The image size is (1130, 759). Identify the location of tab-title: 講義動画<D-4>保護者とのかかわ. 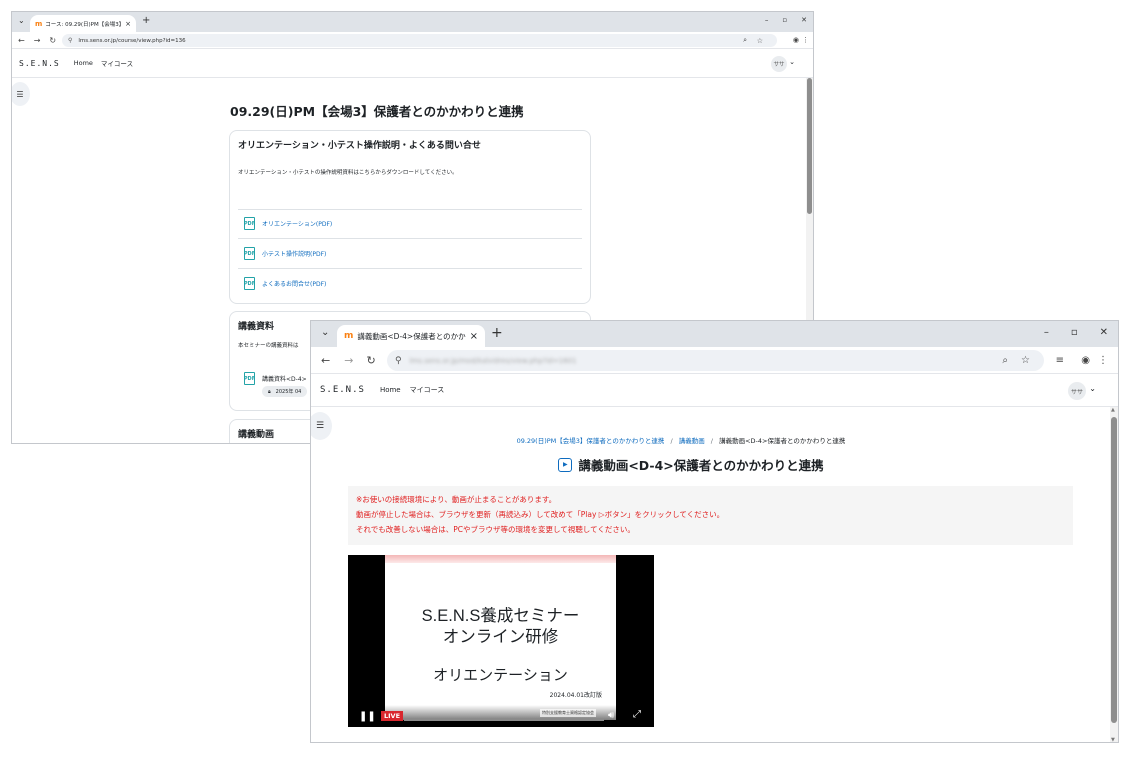
(411, 336).